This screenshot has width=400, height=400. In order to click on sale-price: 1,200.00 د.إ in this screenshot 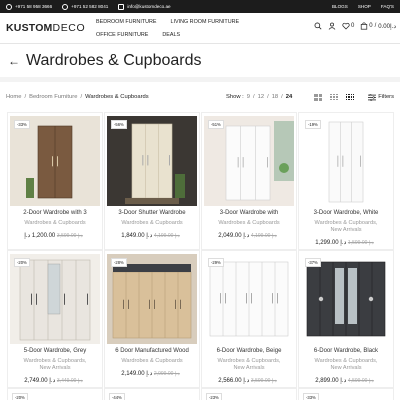, I will do `click(40, 236)`.